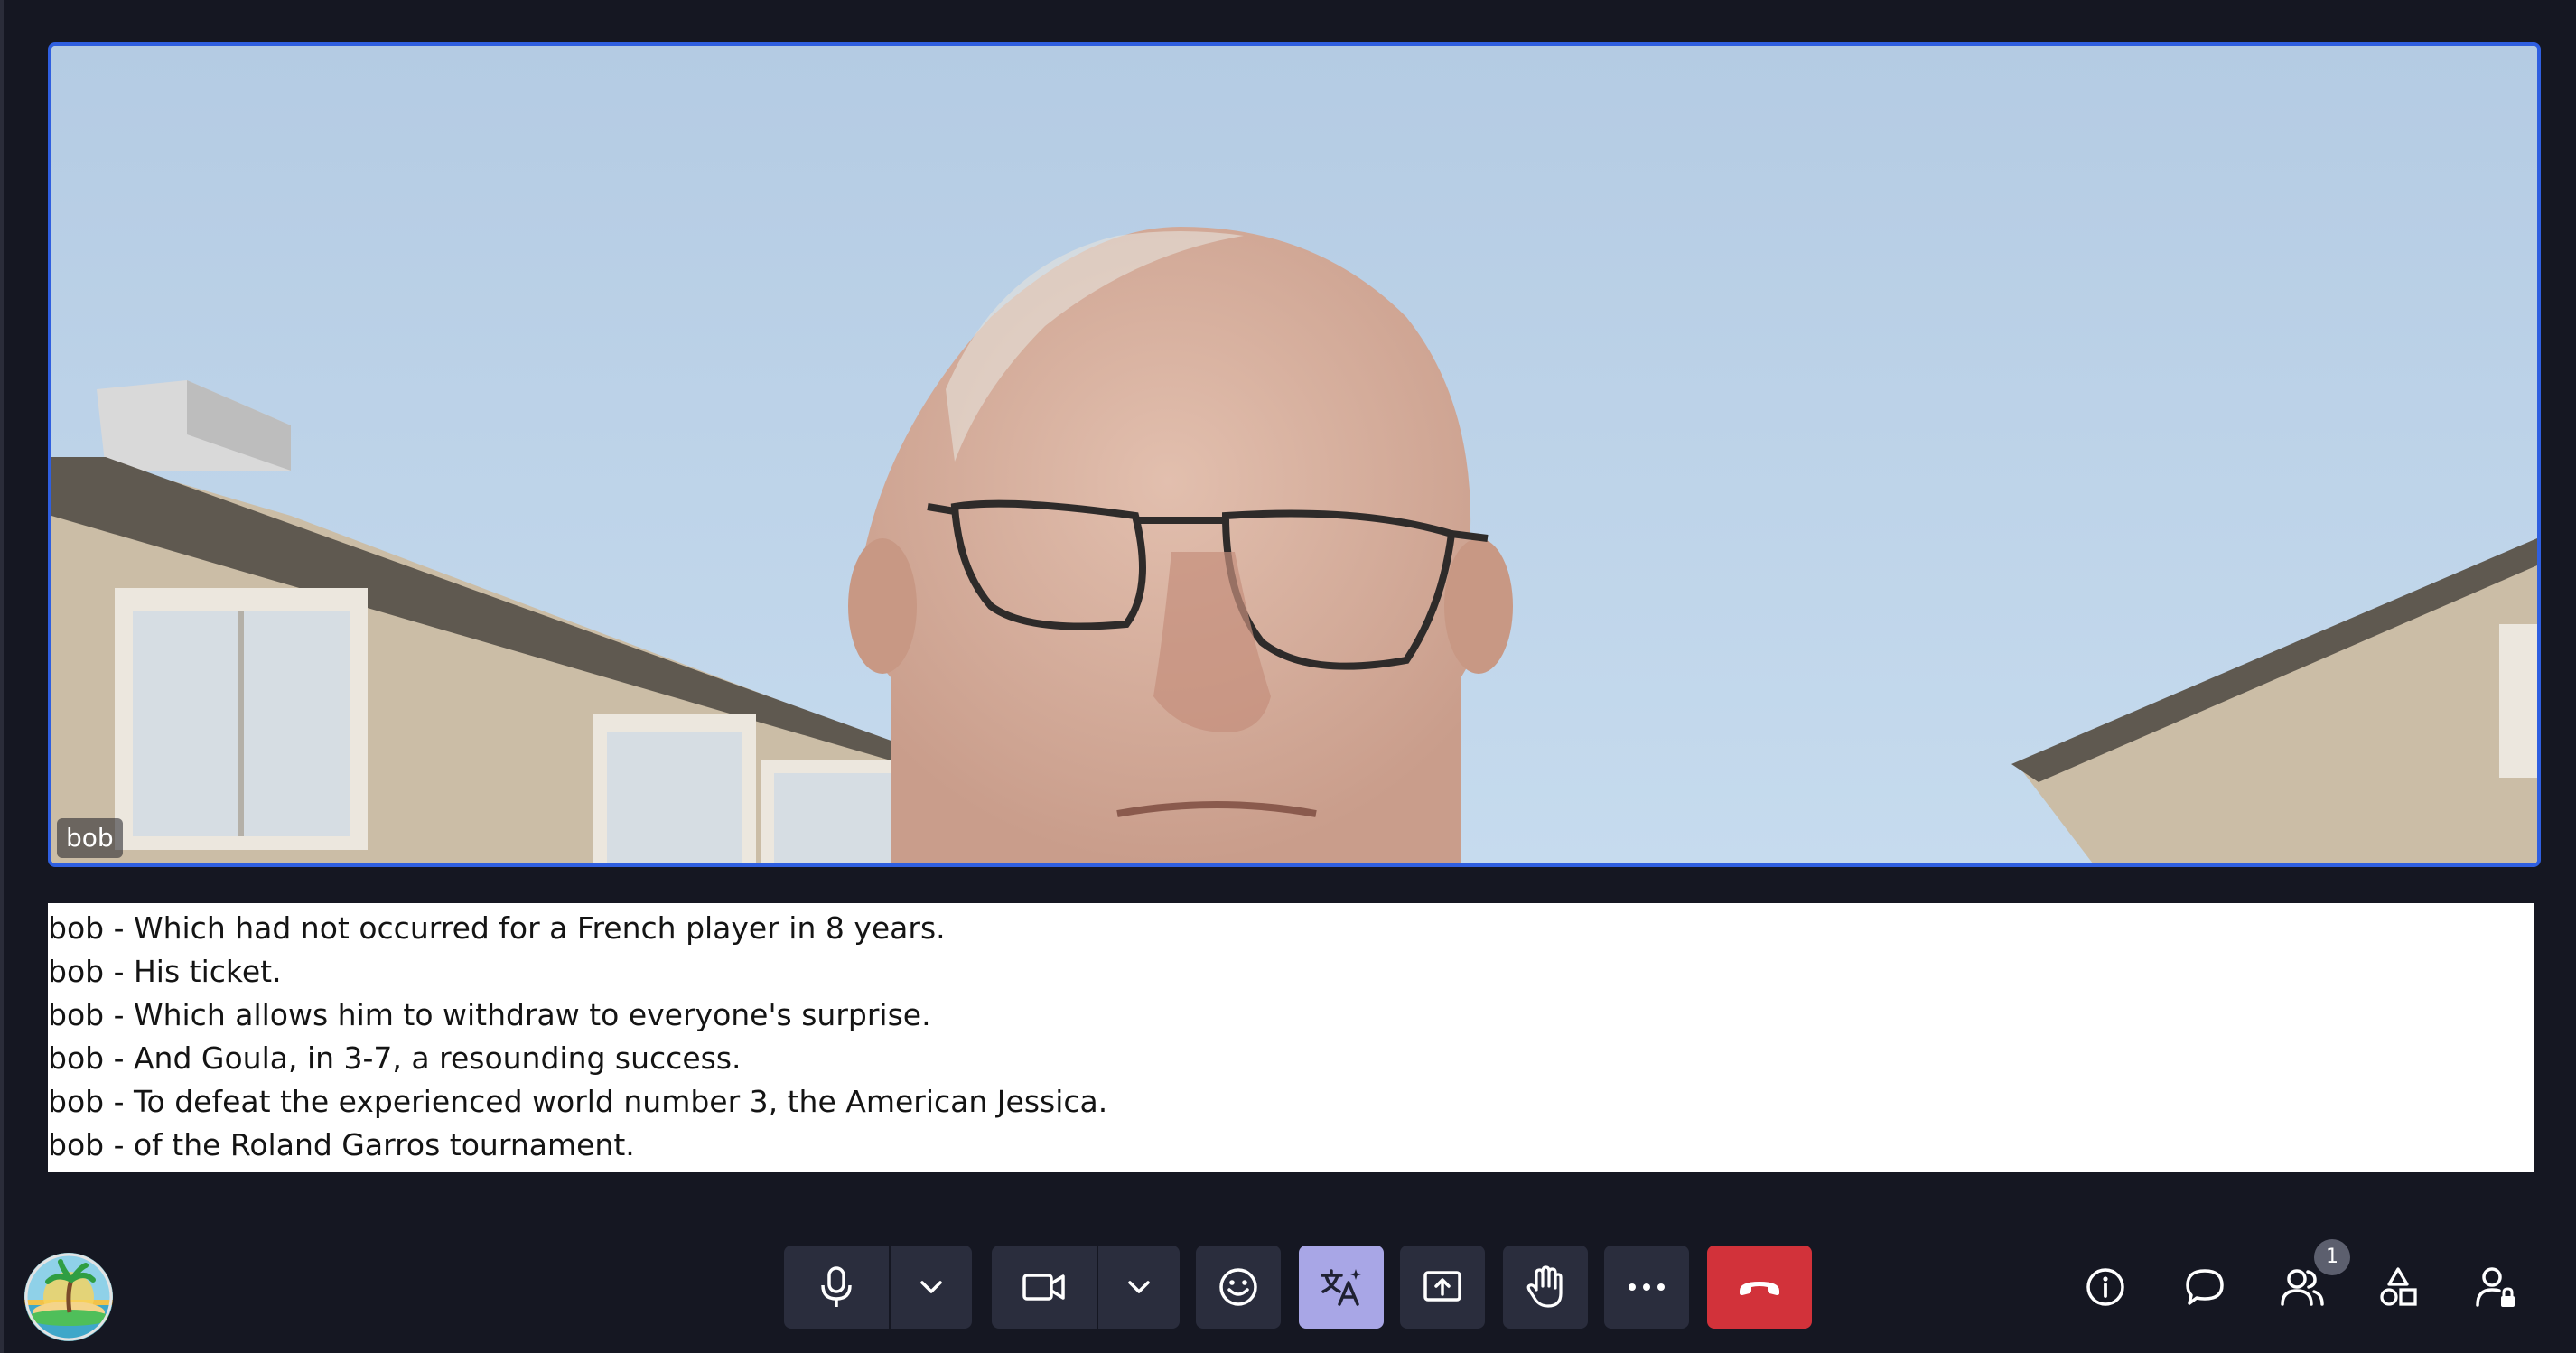 Image resolution: width=2576 pixels, height=1353 pixels. I want to click on user-lock-icon, so click(2495, 1287).